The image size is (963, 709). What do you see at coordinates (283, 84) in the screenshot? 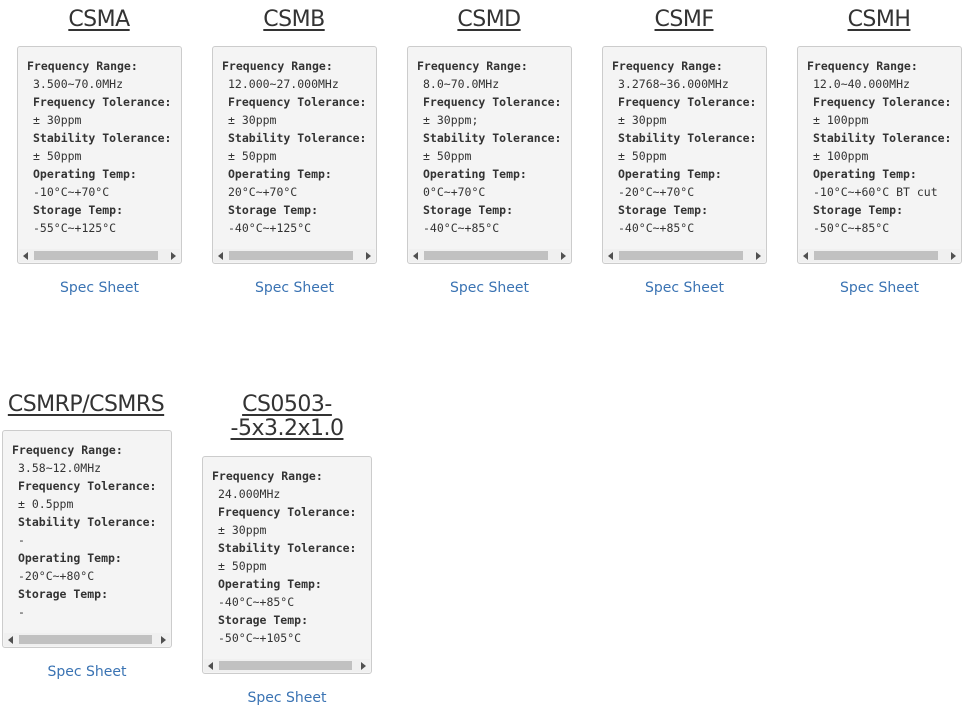
I see `value-frequency-range: 12.000~27.000MHz` at bounding box center [283, 84].